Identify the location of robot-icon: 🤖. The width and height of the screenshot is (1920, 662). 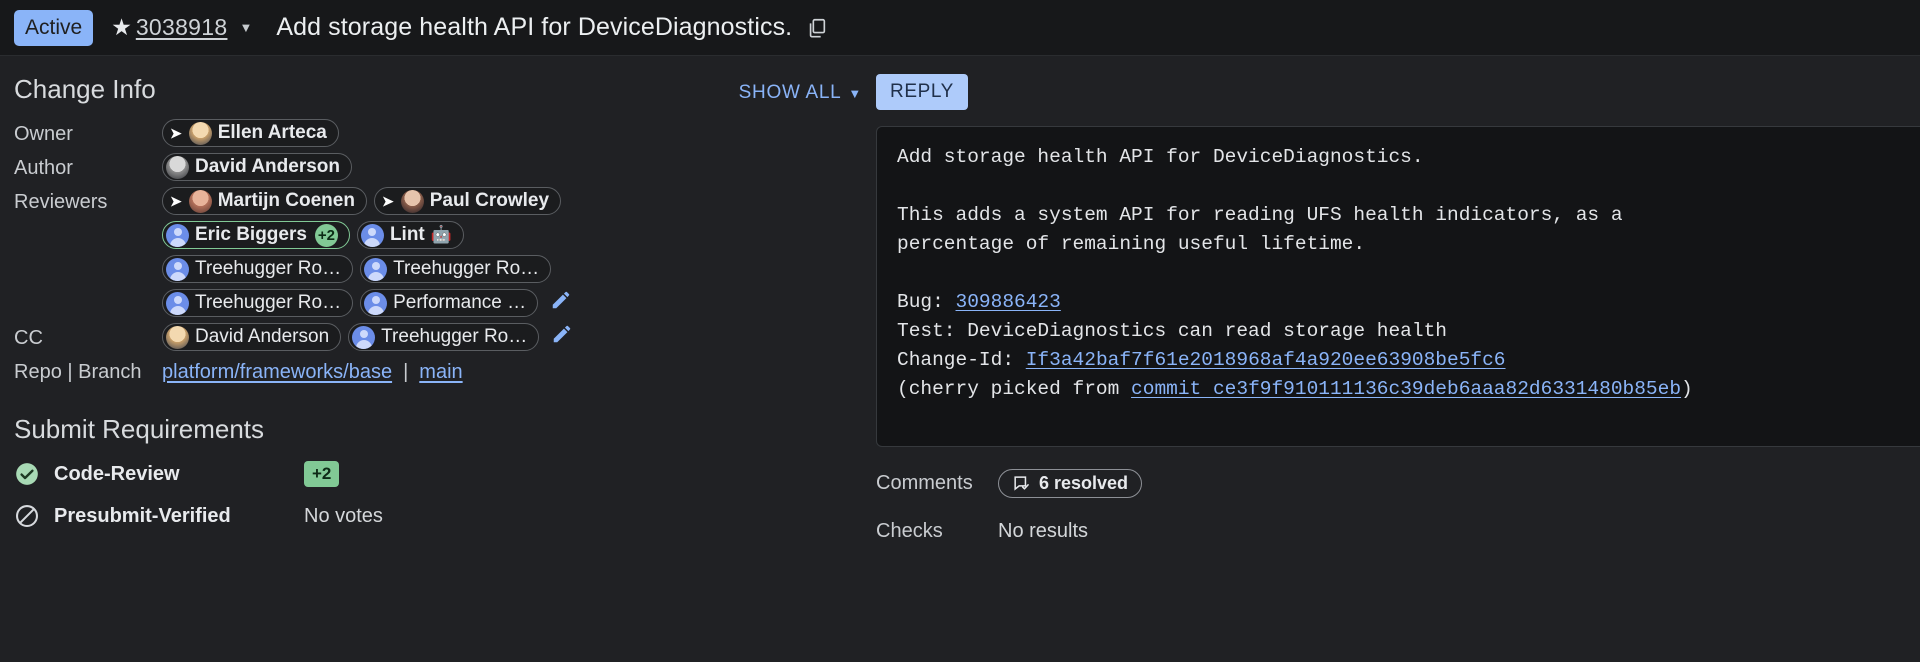
(441, 234).